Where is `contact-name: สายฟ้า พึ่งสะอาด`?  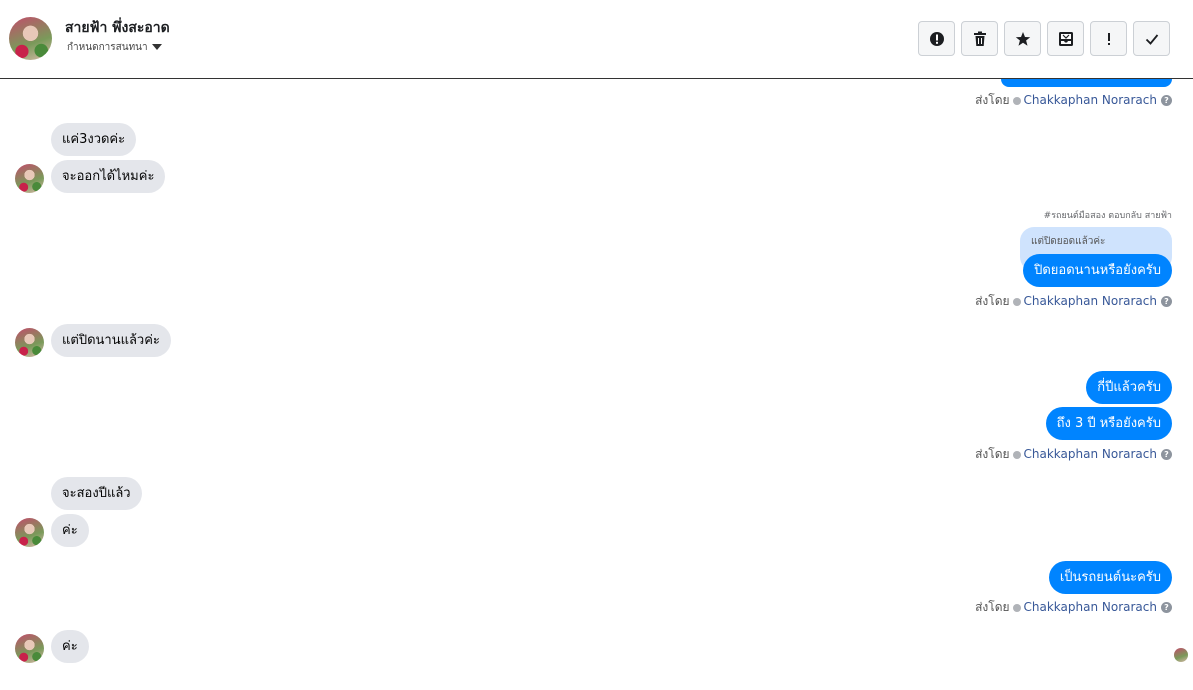
contact-name: สายฟ้า พึ่งสะอาด is located at coordinates (117, 28).